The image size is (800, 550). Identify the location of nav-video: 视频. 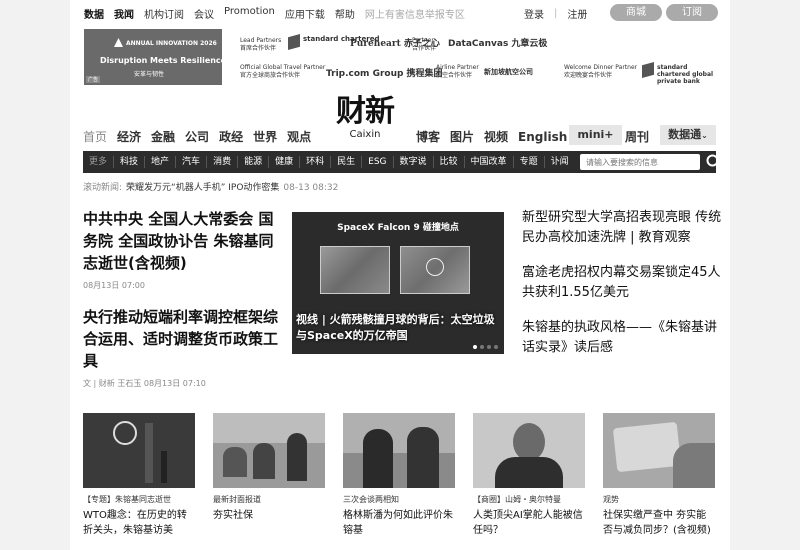
(496, 136).